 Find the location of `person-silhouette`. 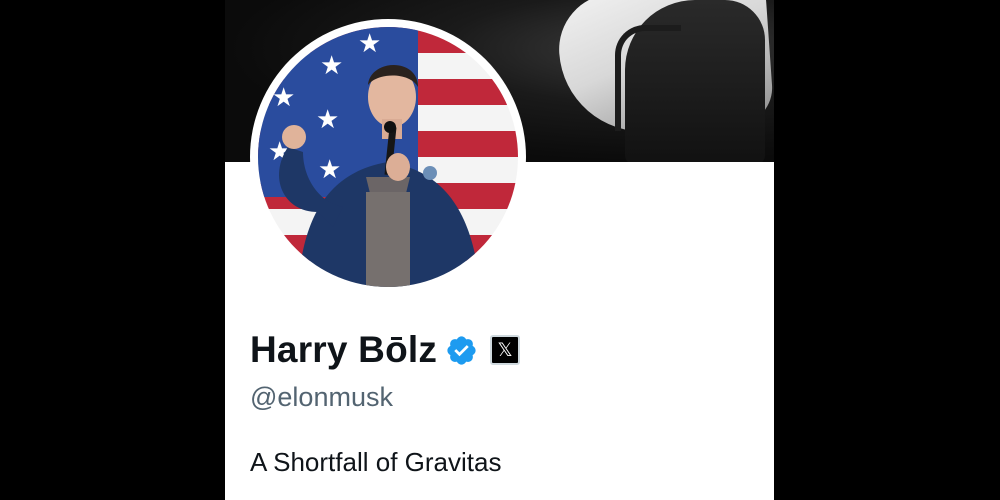

person-silhouette is located at coordinates (379, 176).